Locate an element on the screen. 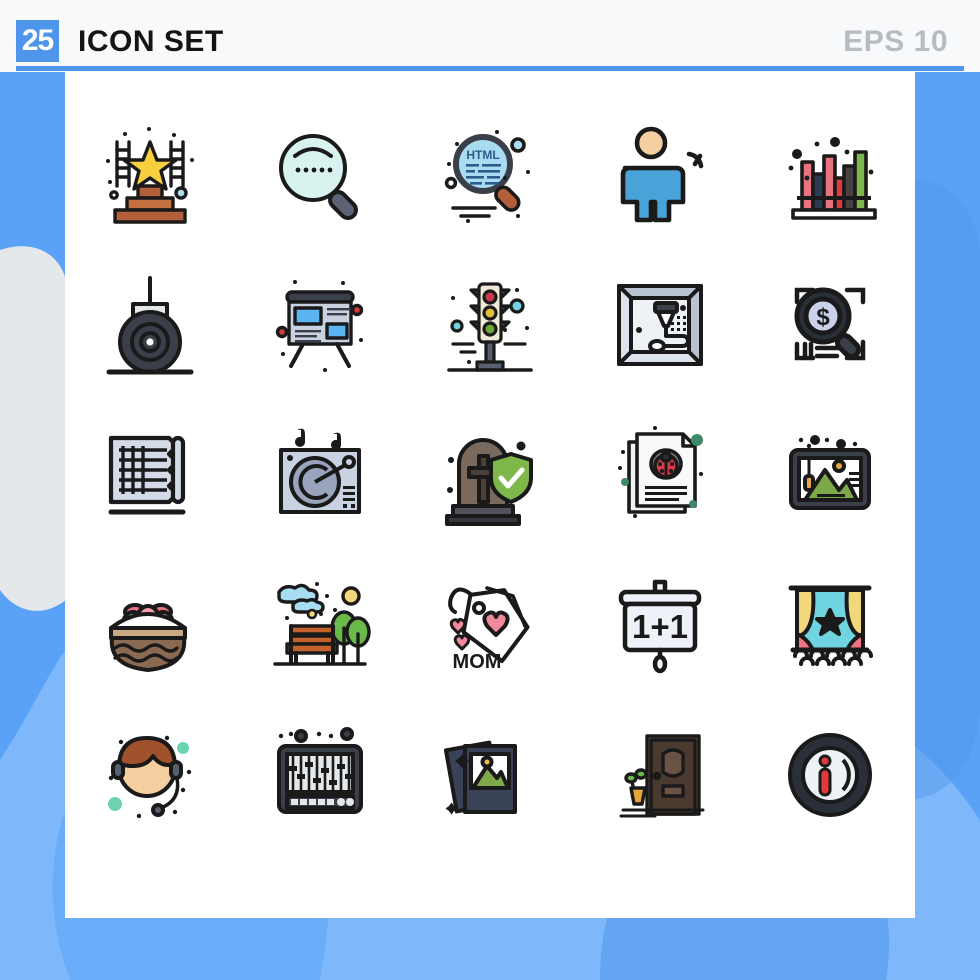 This screenshot has height=980, width=980. background-blob-grey is located at coordinates (33, 428).